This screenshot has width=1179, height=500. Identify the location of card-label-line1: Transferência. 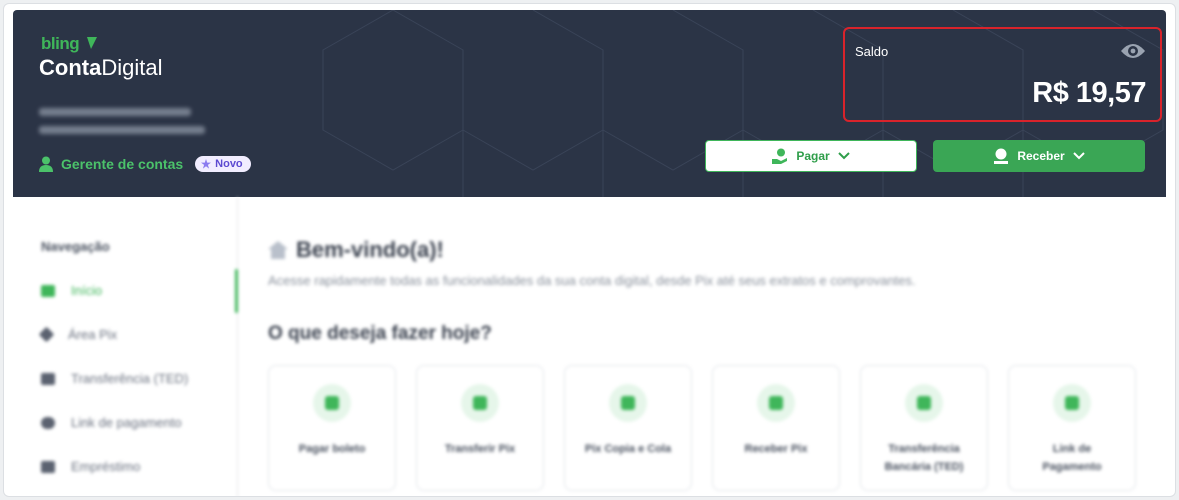
(924, 449).